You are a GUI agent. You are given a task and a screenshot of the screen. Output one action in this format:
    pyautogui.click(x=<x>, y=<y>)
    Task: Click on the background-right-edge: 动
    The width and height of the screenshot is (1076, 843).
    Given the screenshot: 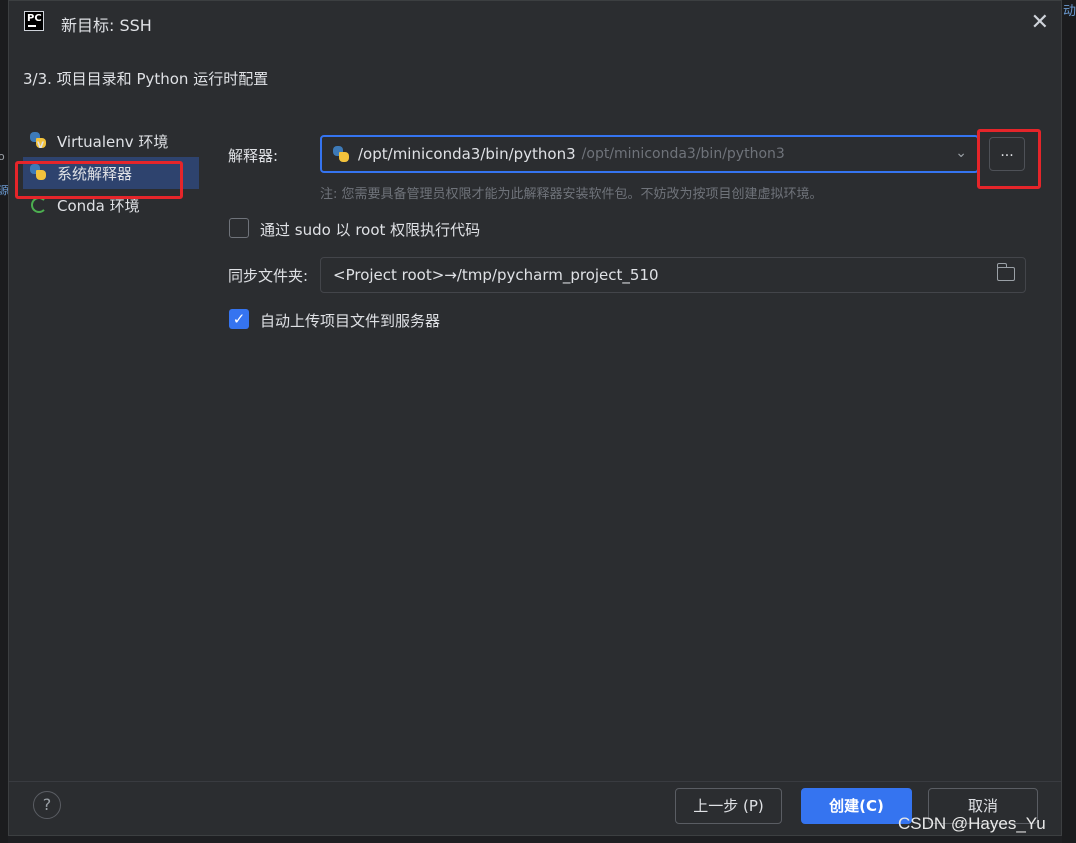 What is the action you would take?
    pyautogui.click(x=1069, y=421)
    